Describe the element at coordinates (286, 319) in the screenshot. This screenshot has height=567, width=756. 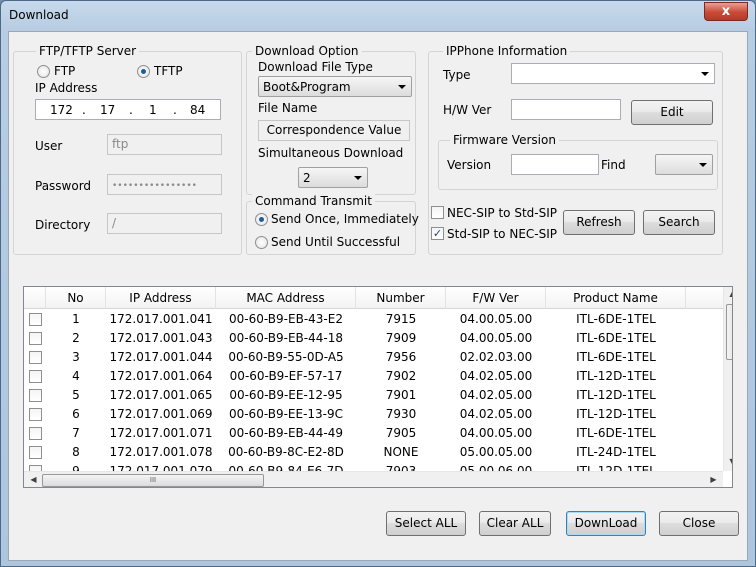
I see `cell-mac-address: 00-60-B9-EB-43-E2` at that location.